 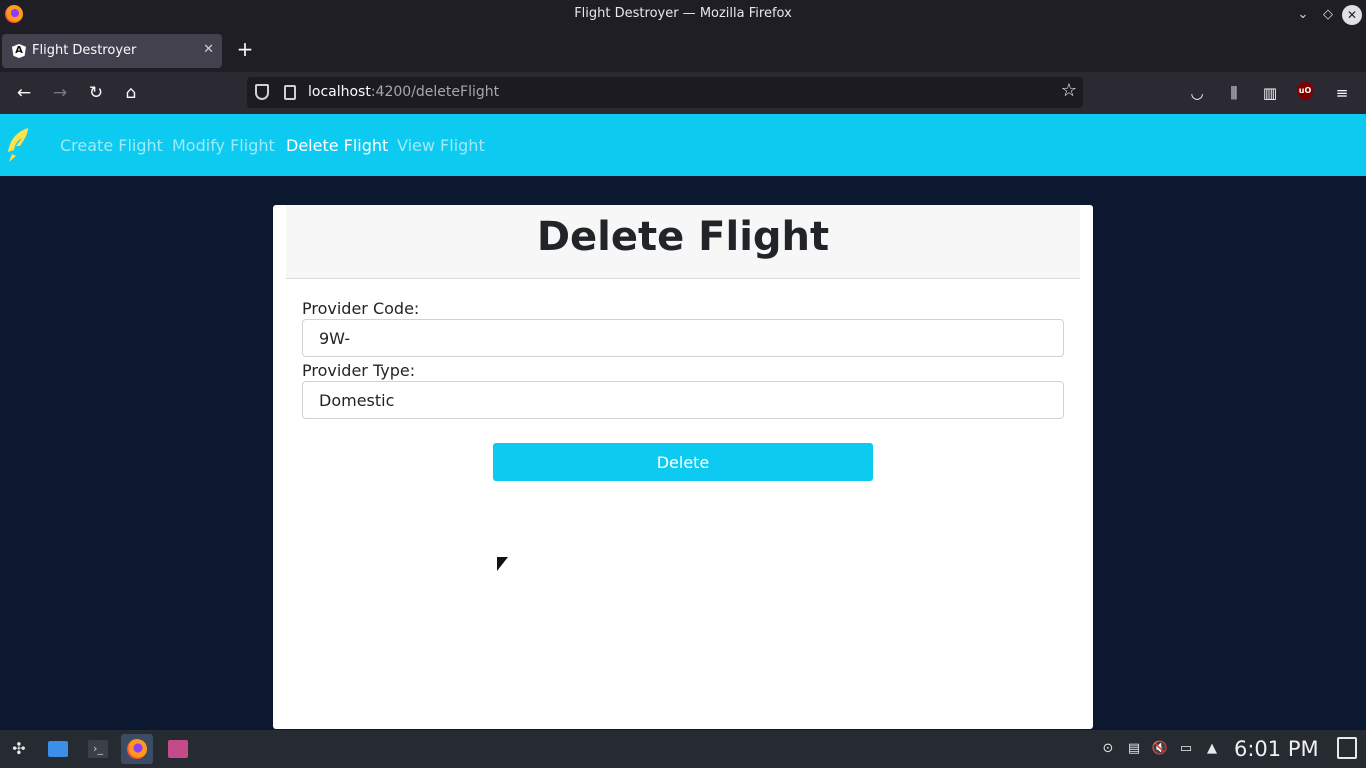 I want to click on sidebar-icon: ▥, so click(x=1270, y=93).